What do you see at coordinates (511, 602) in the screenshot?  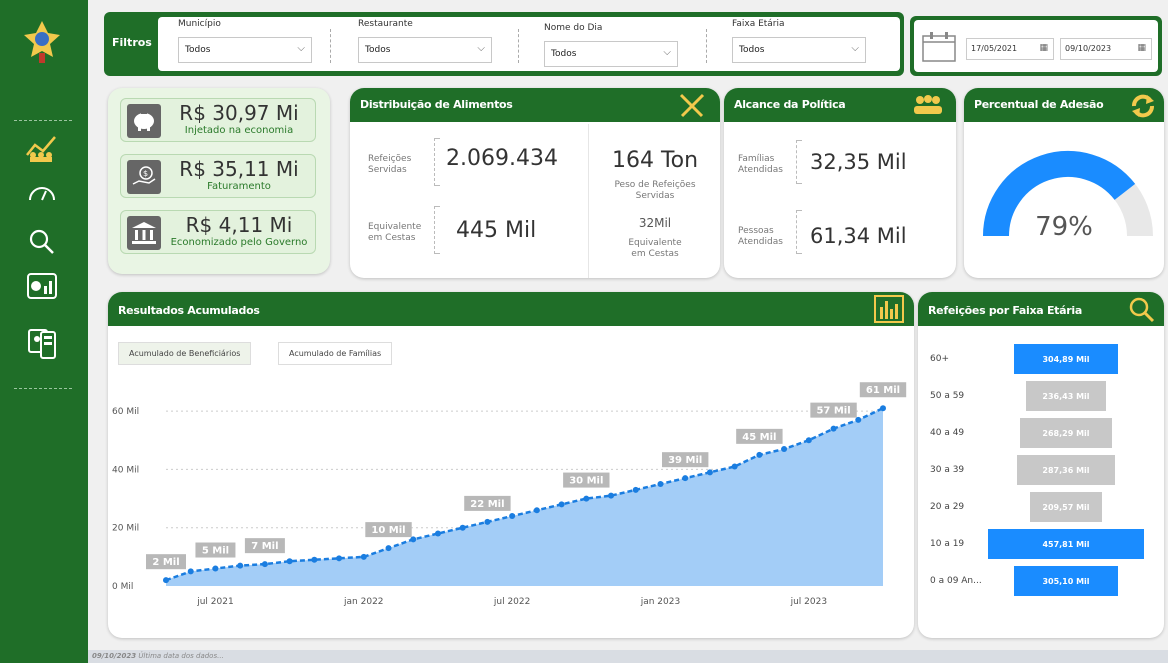 I see `x-tick-label: jul 2022` at bounding box center [511, 602].